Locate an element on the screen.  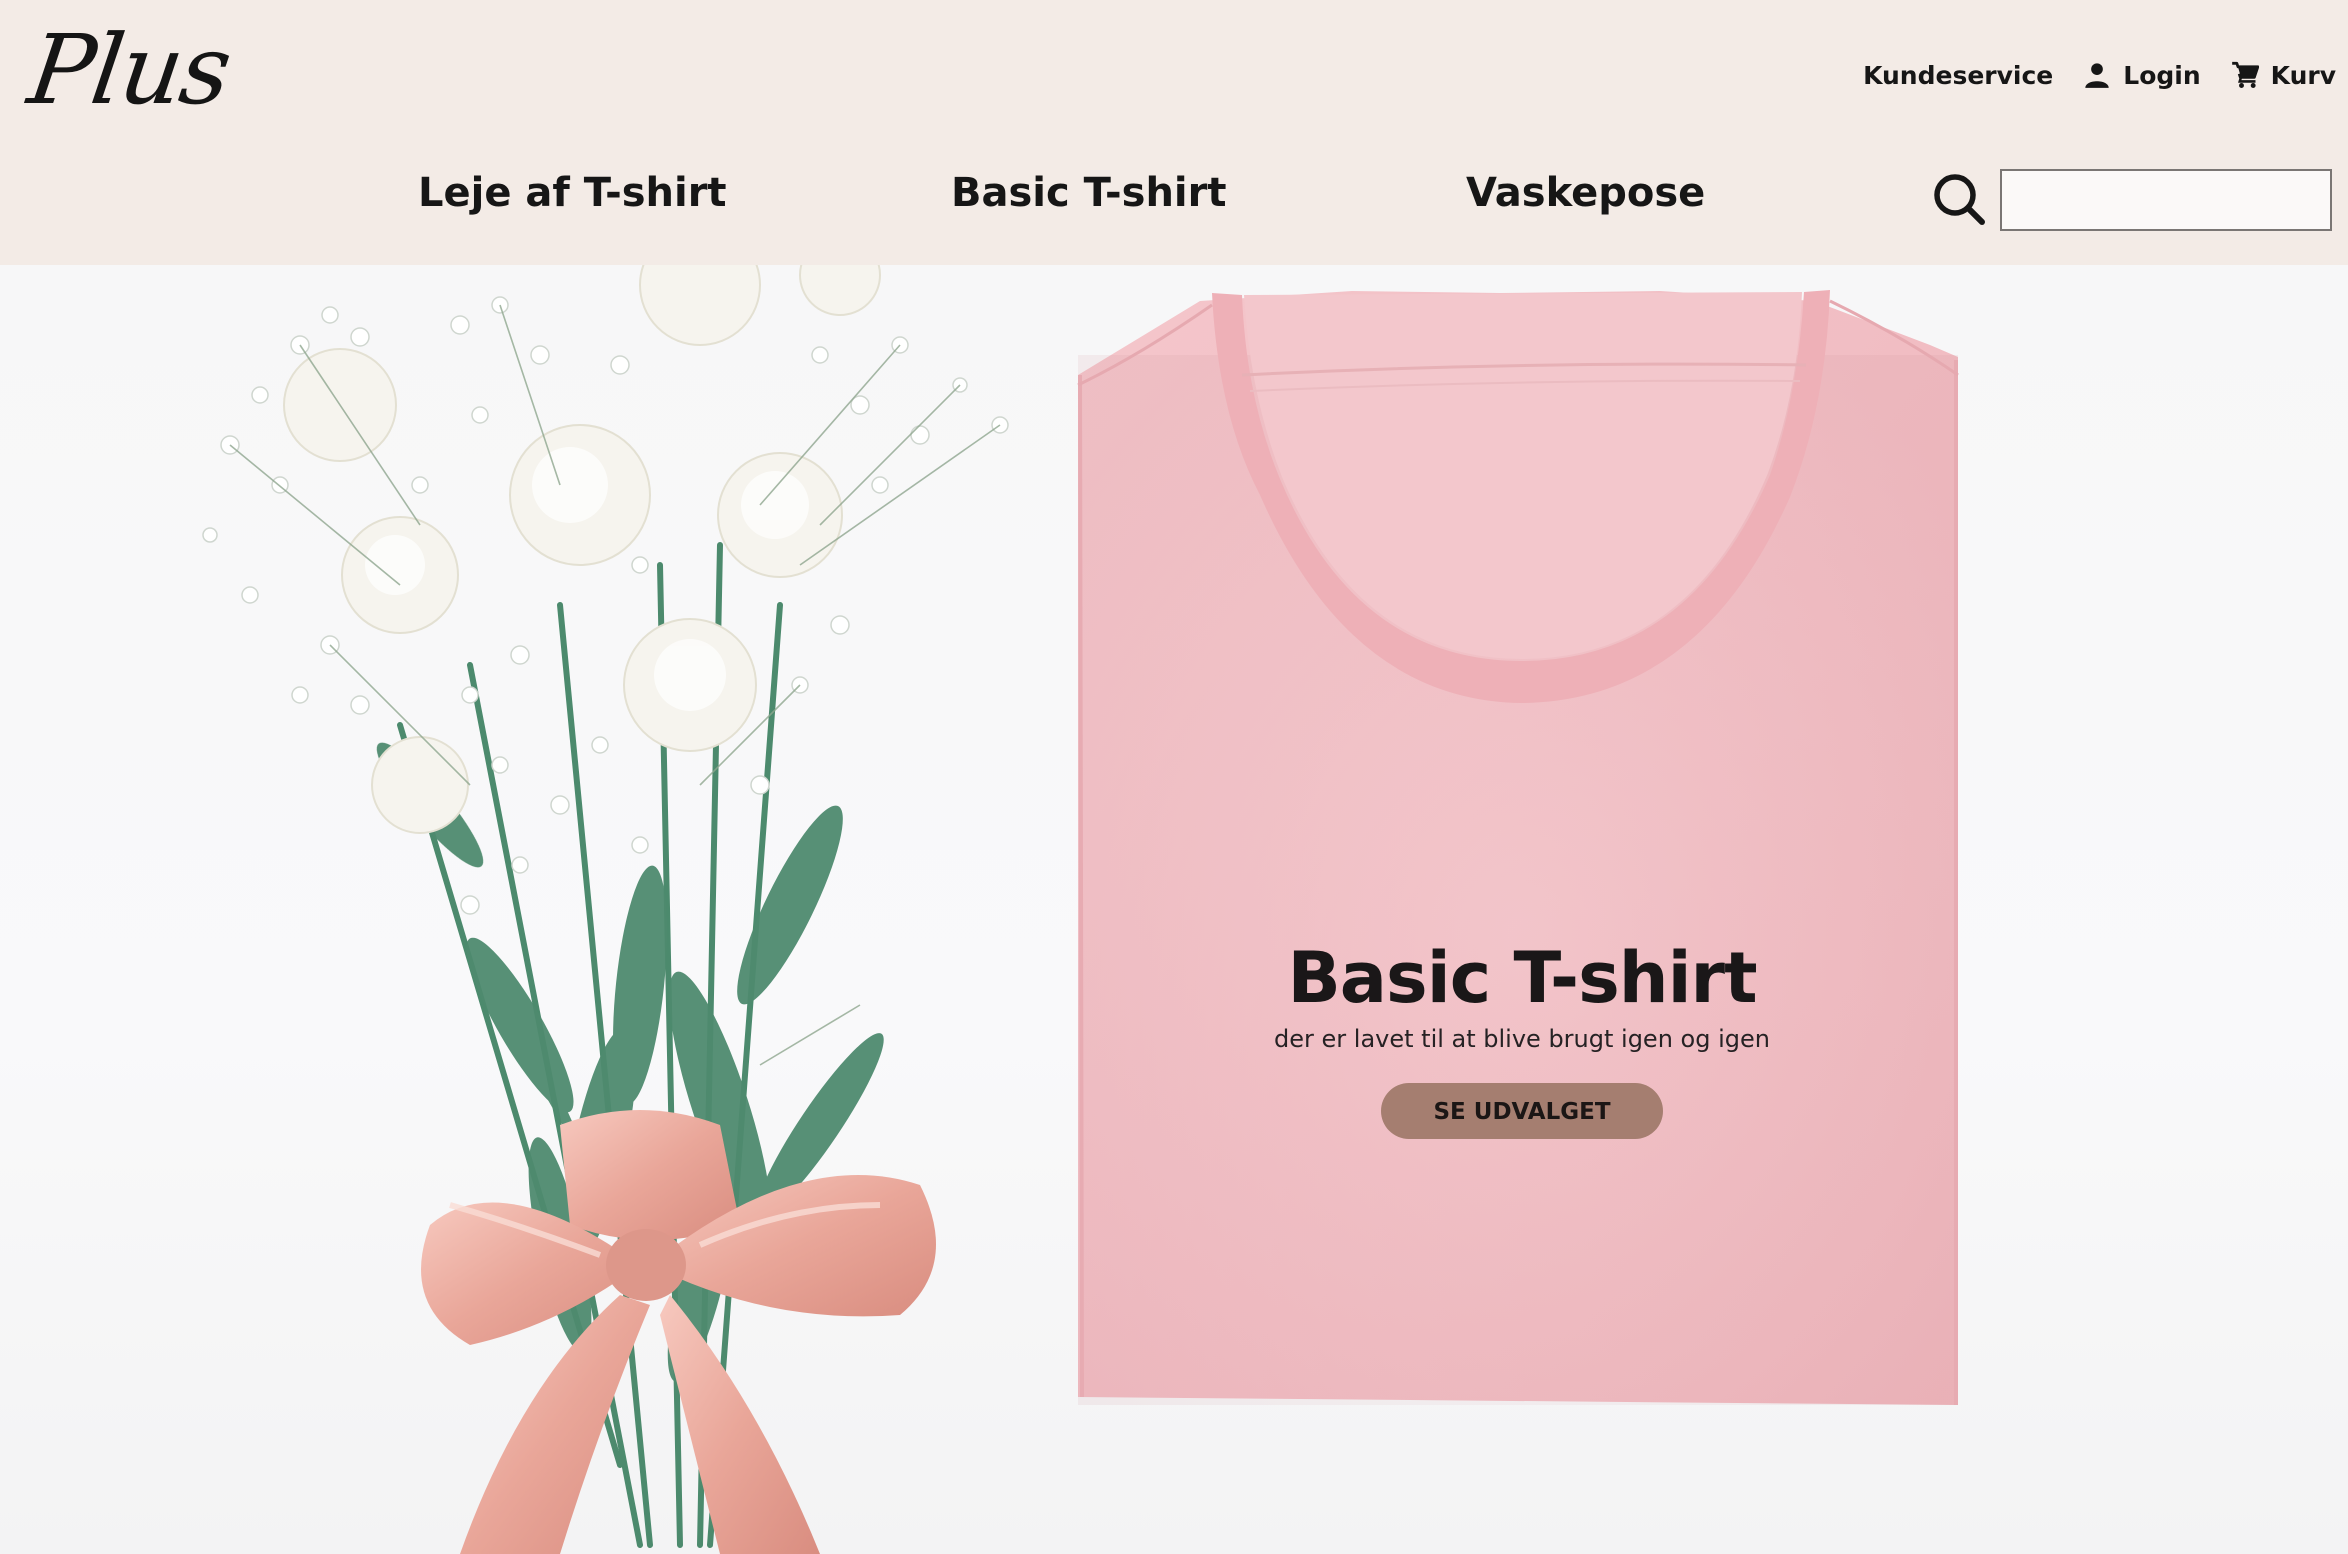
cart-label: Kurv is located at coordinates (2303, 75).